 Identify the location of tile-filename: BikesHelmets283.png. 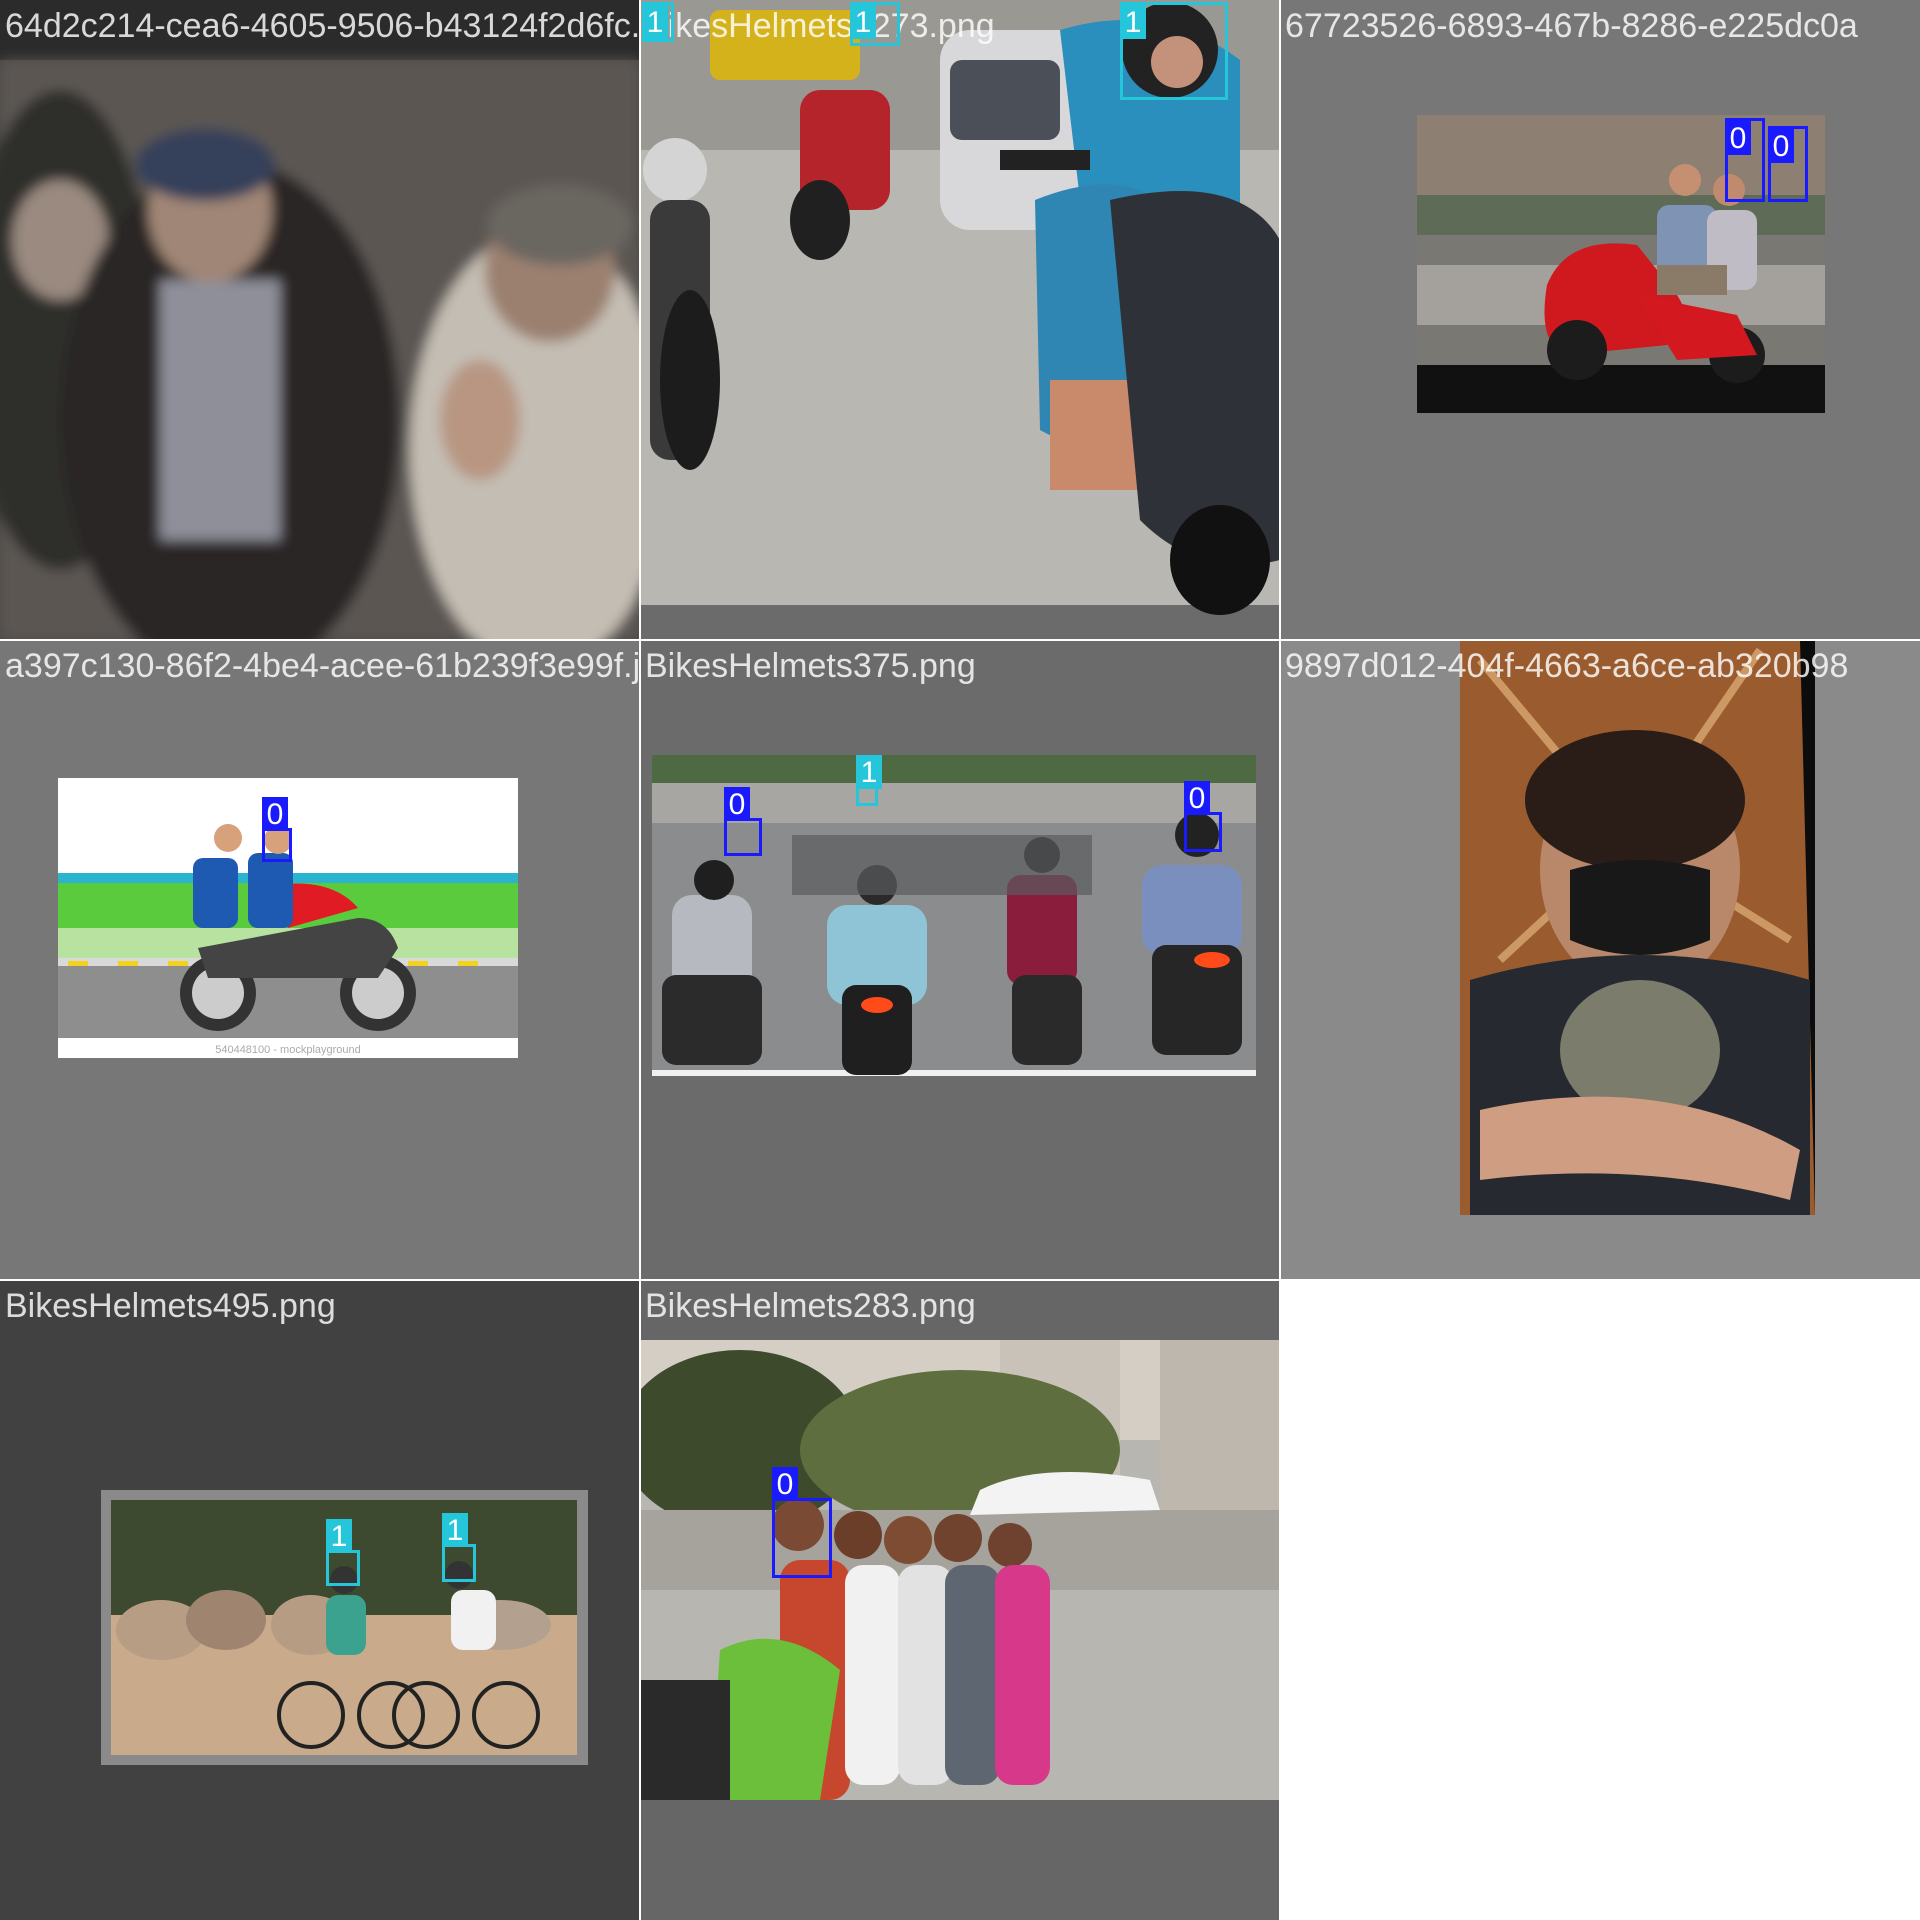
(810, 1306).